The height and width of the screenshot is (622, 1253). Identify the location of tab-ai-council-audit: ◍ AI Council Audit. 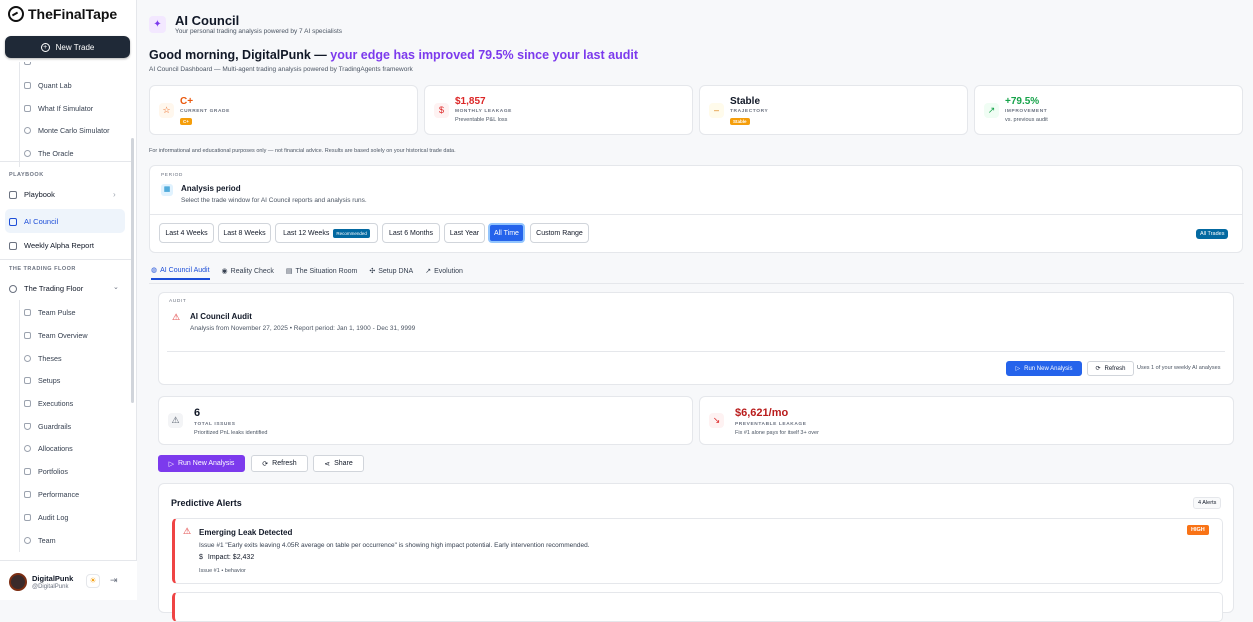
(180, 273).